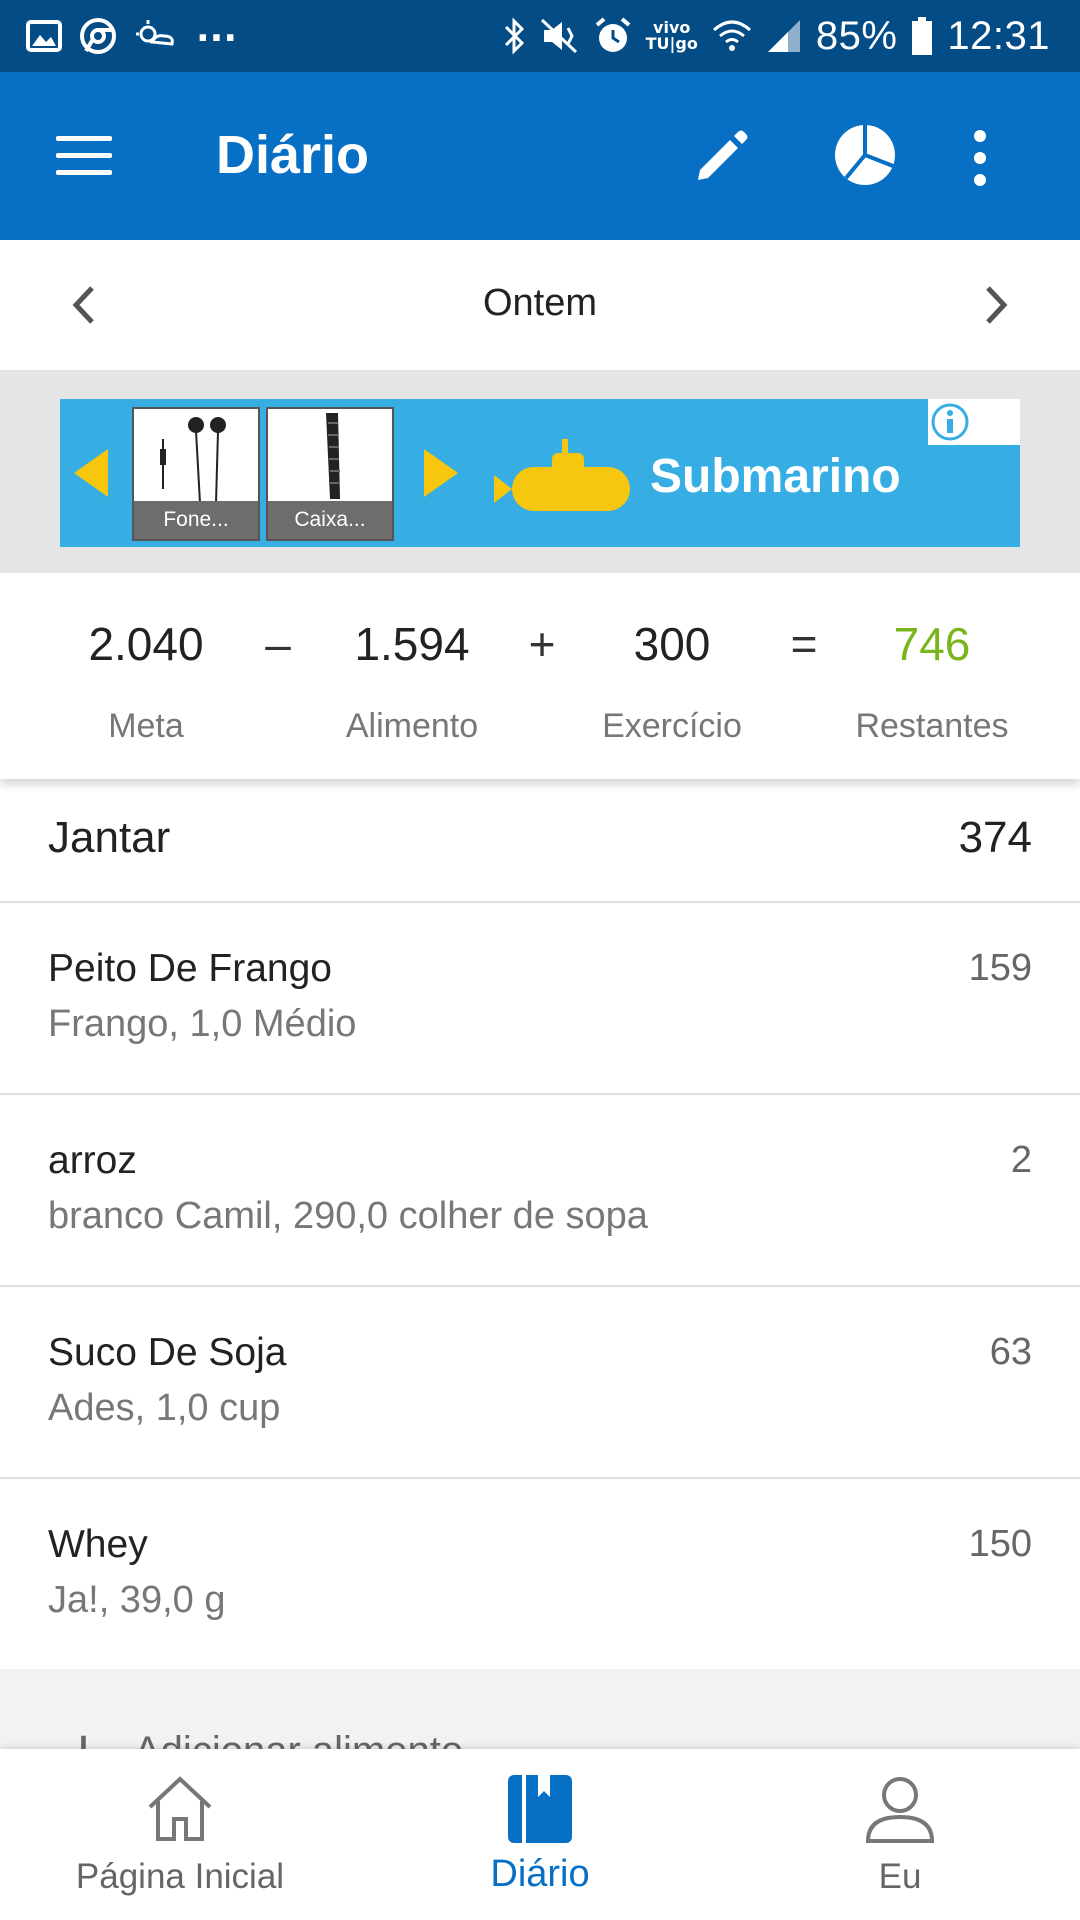 Image resolution: width=1080 pixels, height=1920 pixels. I want to click on signal-icon, so click(783, 36).